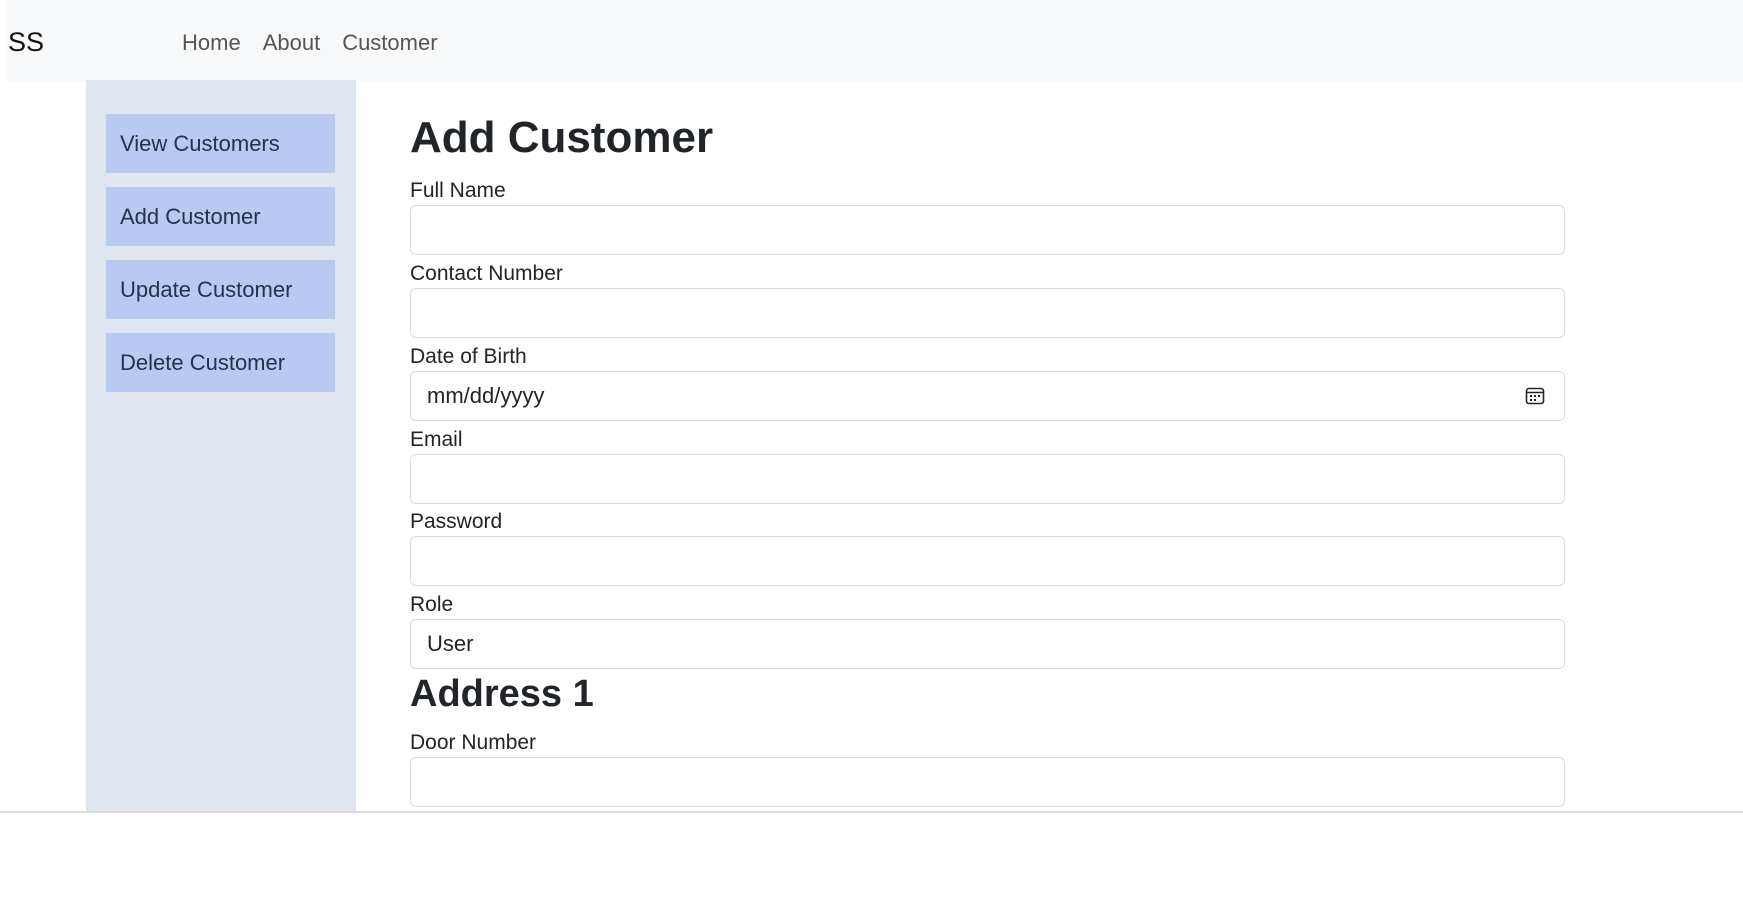 The image size is (1743, 904). What do you see at coordinates (468, 356) in the screenshot?
I see `dob-label: Date of Birth` at bounding box center [468, 356].